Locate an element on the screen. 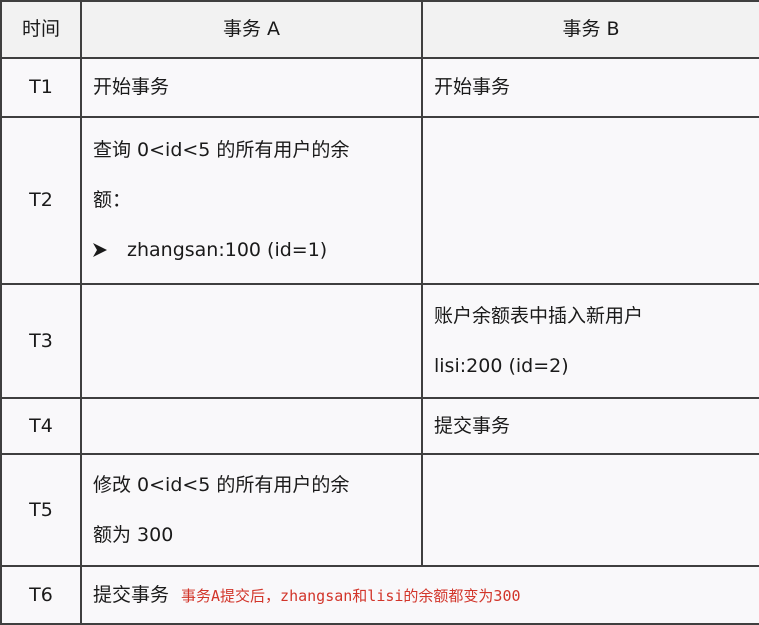 This screenshot has height=625, width=759. table-row-t4: T4 提交事务 is located at coordinates (379, 426).